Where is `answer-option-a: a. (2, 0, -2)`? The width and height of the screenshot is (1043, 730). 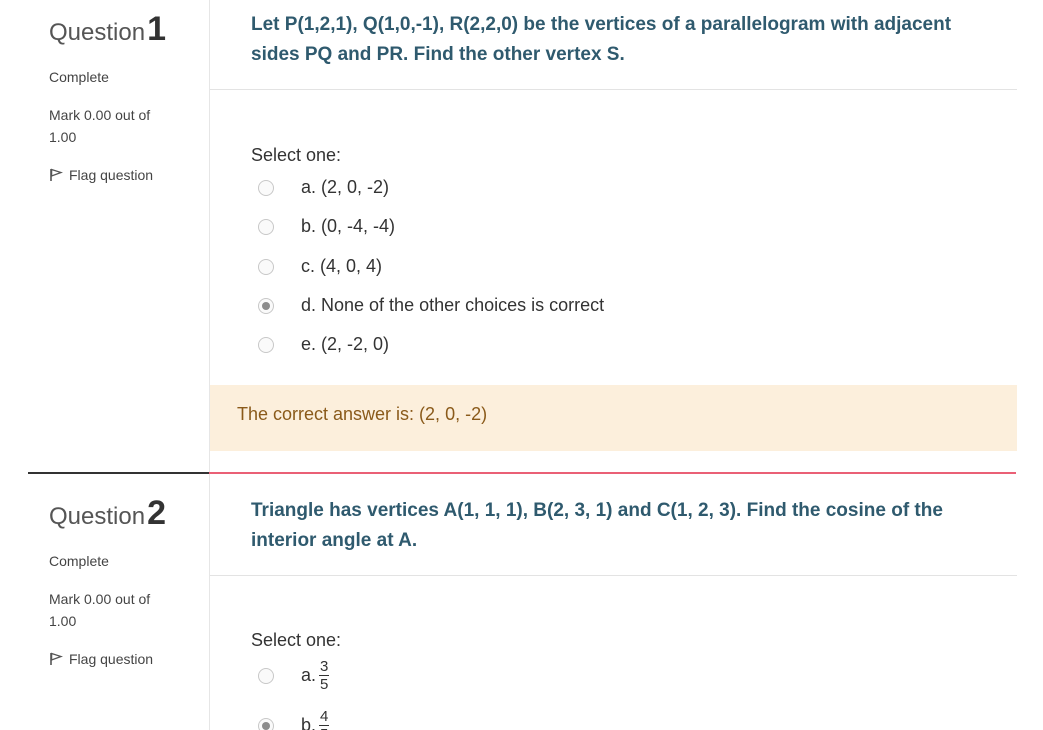 answer-option-a: a. (2, 0, -2) is located at coordinates (323, 187).